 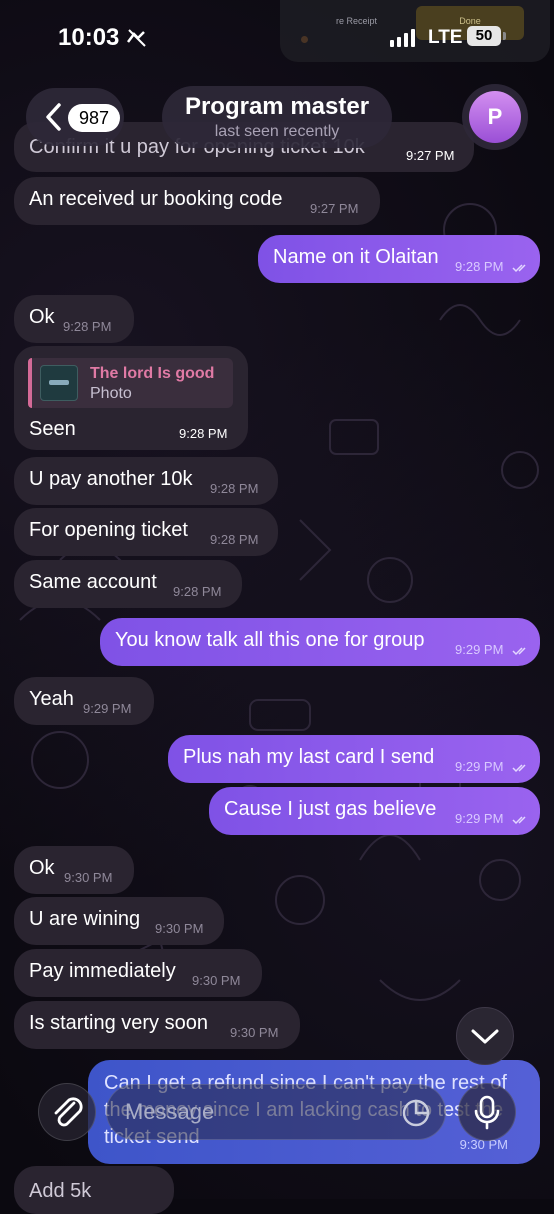 What do you see at coordinates (59, 383) in the screenshot?
I see `reply-photo-thumbnail` at bounding box center [59, 383].